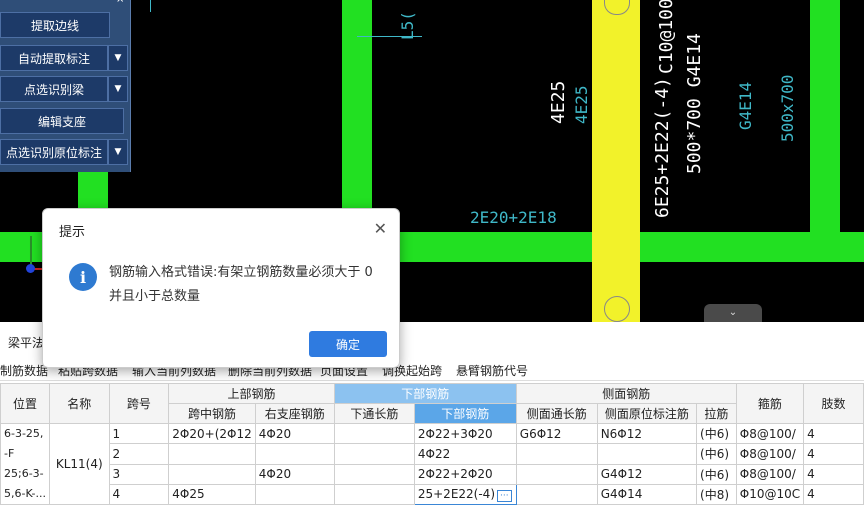 The image size is (864, 521). Describe the element at coordinates (556, 413) in the screenshot. I see `header-side-through: 侧面通长筋` at that location.